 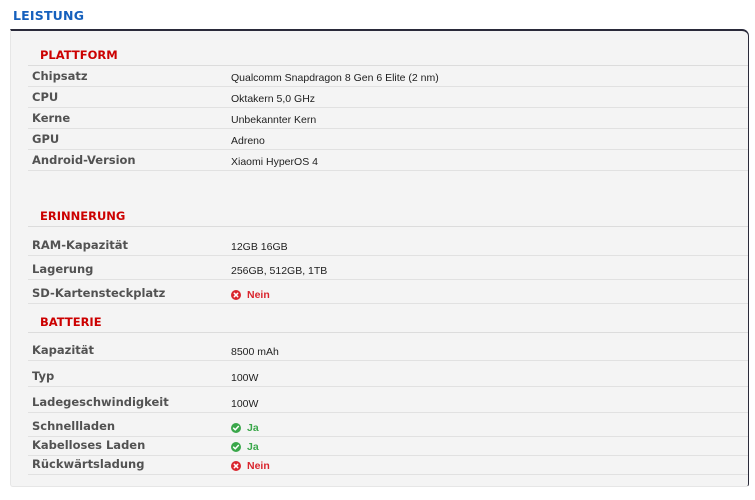 What do you see at coordinates (388, 246) in the screenshot?
I see `spec-row-ram: RAM-Kapazität 12GB 16GB` at bounding box center [388, 246].